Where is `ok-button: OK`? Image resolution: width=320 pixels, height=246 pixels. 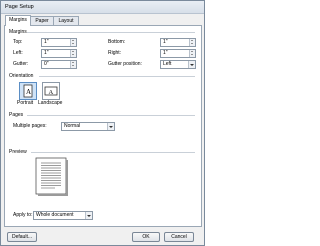 ok-button: OK is located at coordinates (146, 237).